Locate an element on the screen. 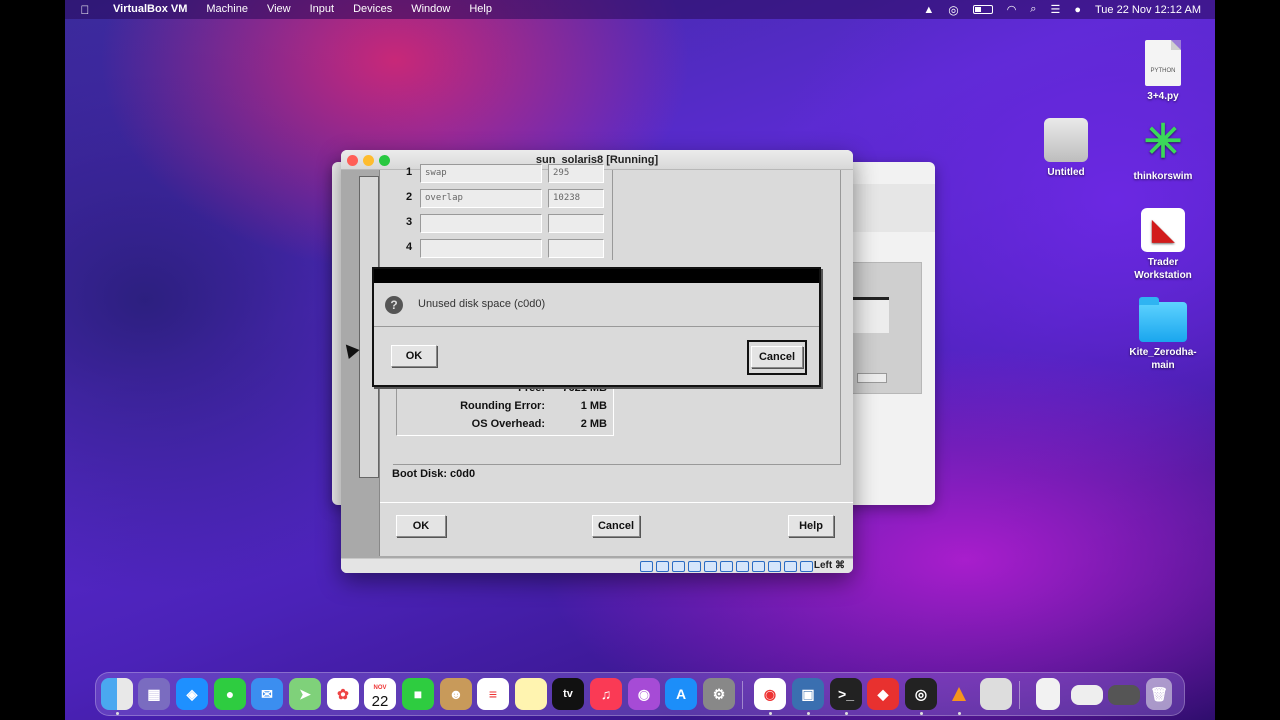  desktop-icon-kite-folder: Kite_Zerodha-main is located at coordinates (1163, 334).